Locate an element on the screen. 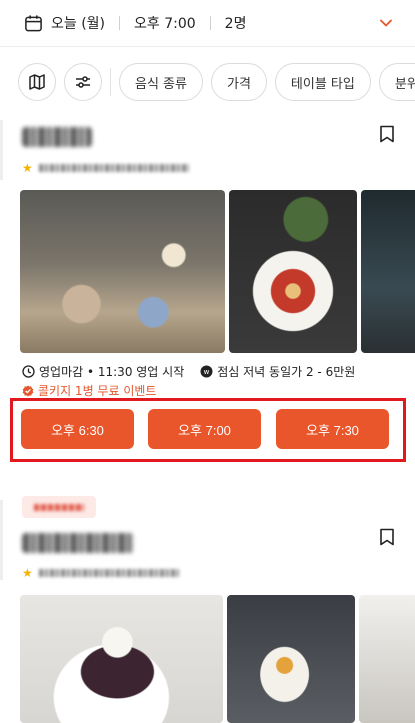 This screenshot has width=415, height=723. restaurant-info-row: 영업마감 • 11:30 영업 시작 w 점심 저녁 동일가 2 - 6만원 is located at coordinates (188, 371).